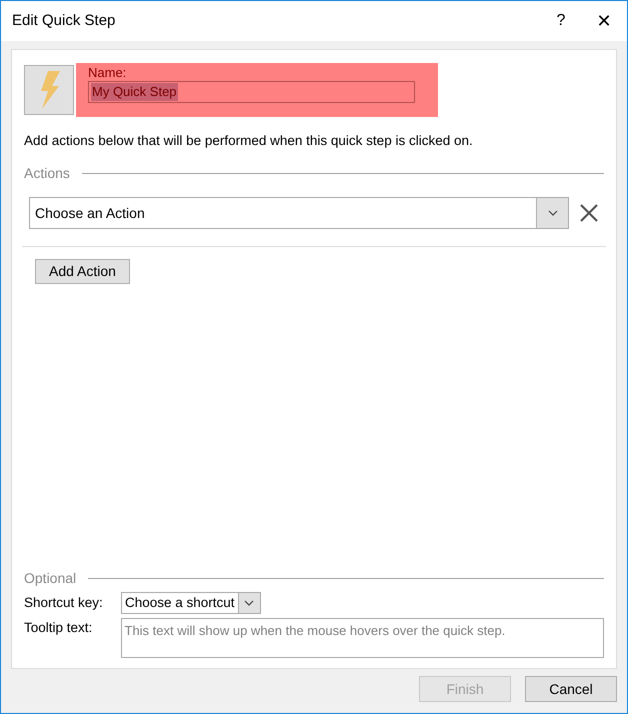 This screenshot has height=714, width=628. I want to click on tooltip-text-field: This text will show up when the mouse hovers over the quick step., so click(362, 638).